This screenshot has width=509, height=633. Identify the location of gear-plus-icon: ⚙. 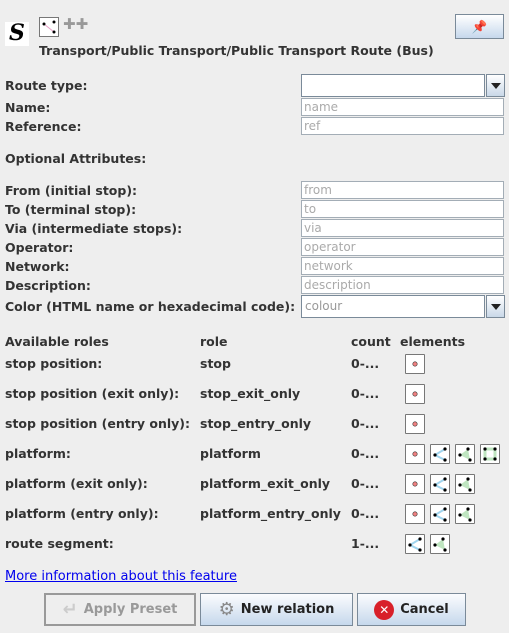
(226, 609).